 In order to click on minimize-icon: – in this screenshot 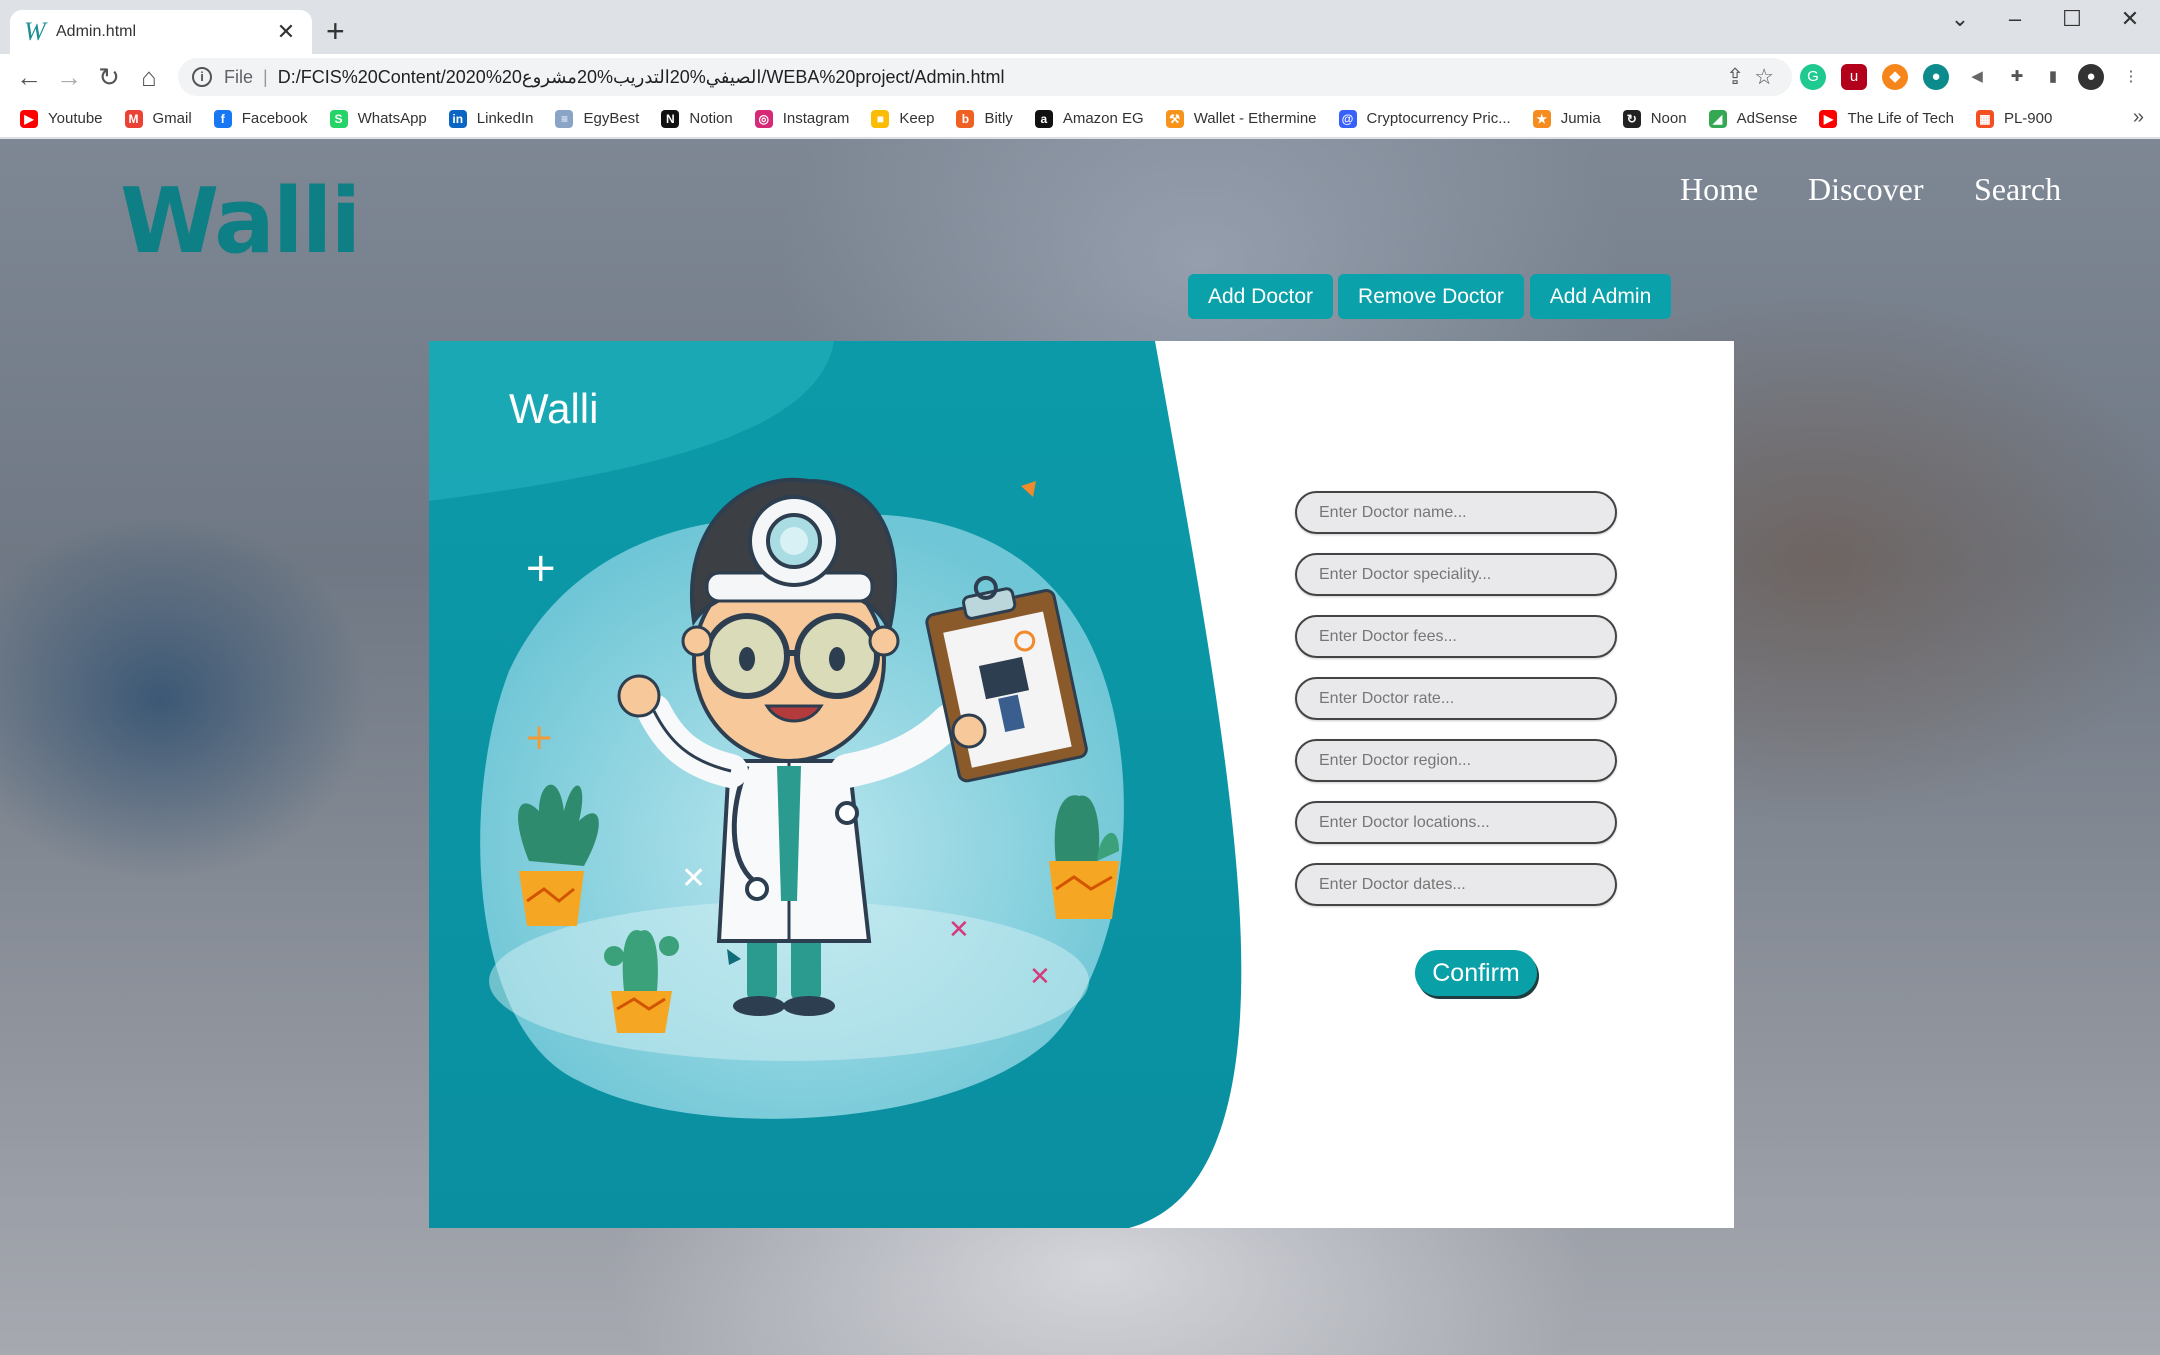, I will do `click(2015, 19)`.